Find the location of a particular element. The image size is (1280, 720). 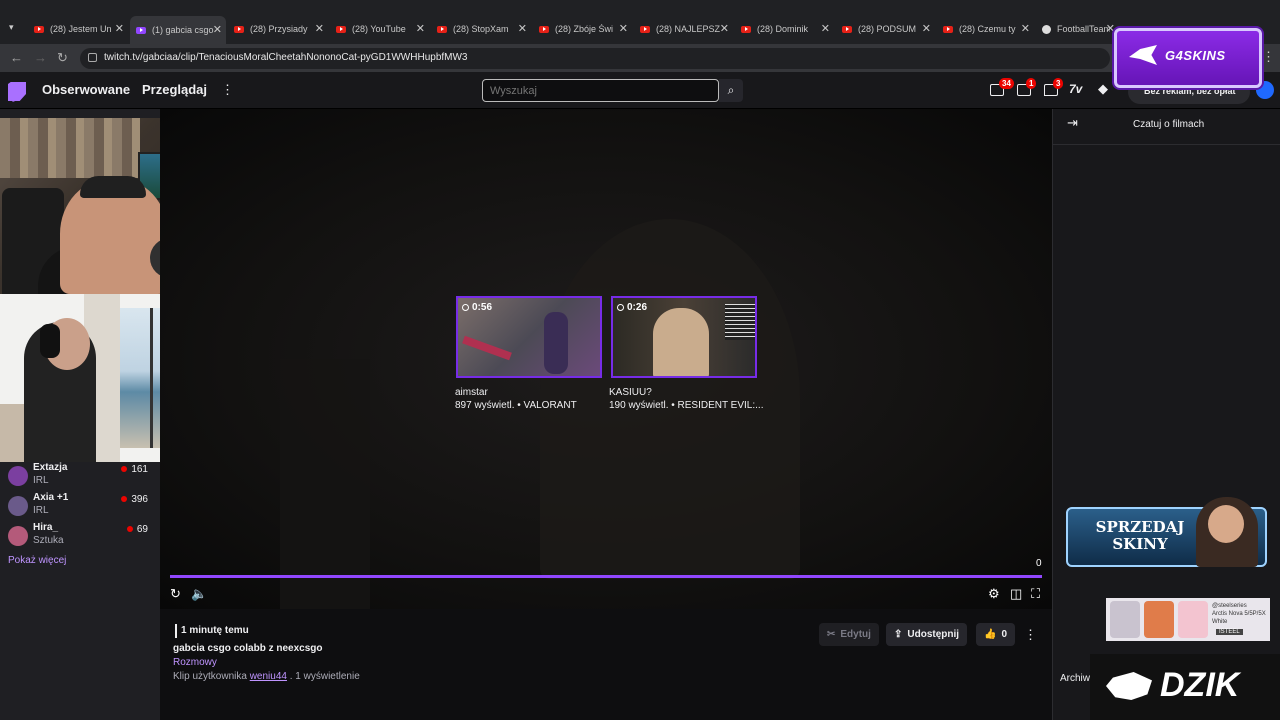

settings-gear-icon: ⚙ is located at coordinates (994, 594).